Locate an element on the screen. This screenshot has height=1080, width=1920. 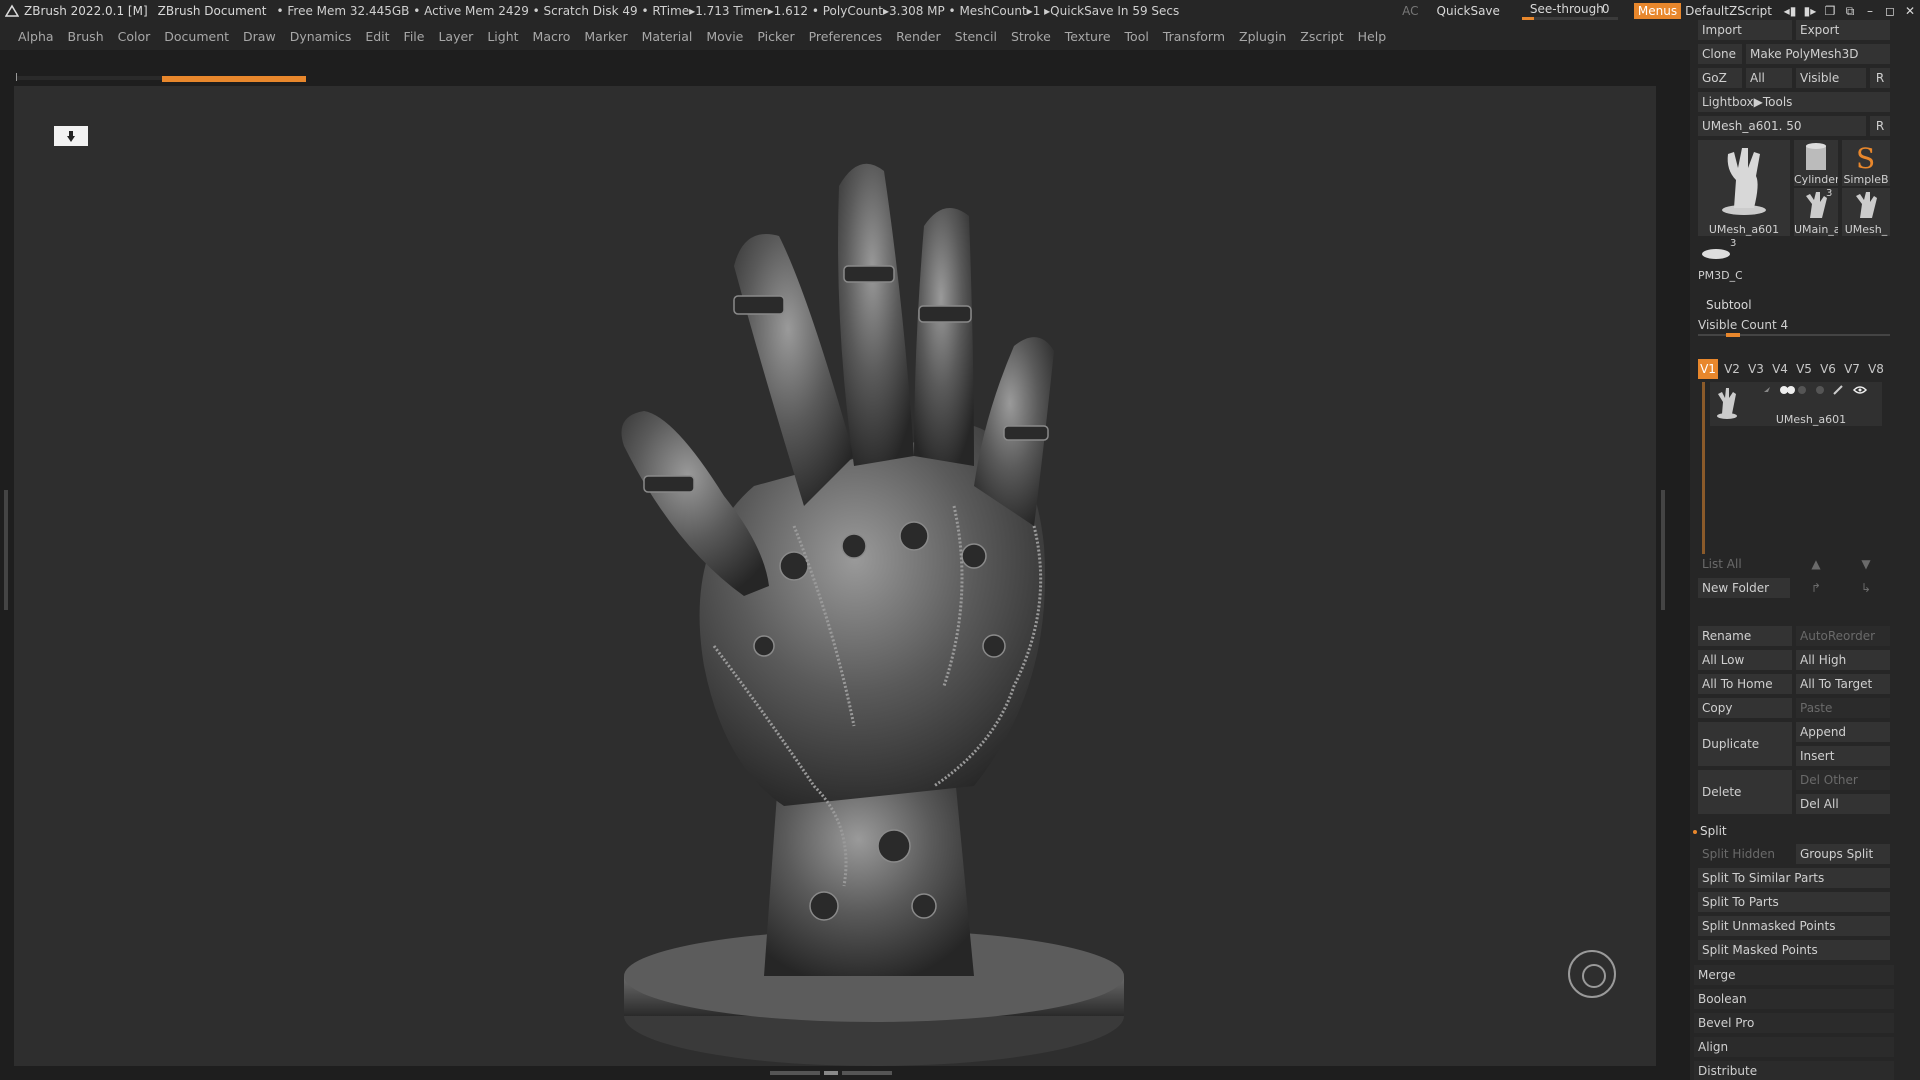
see-through-slider: See-through 0 is located at coordinates (1570, 11).